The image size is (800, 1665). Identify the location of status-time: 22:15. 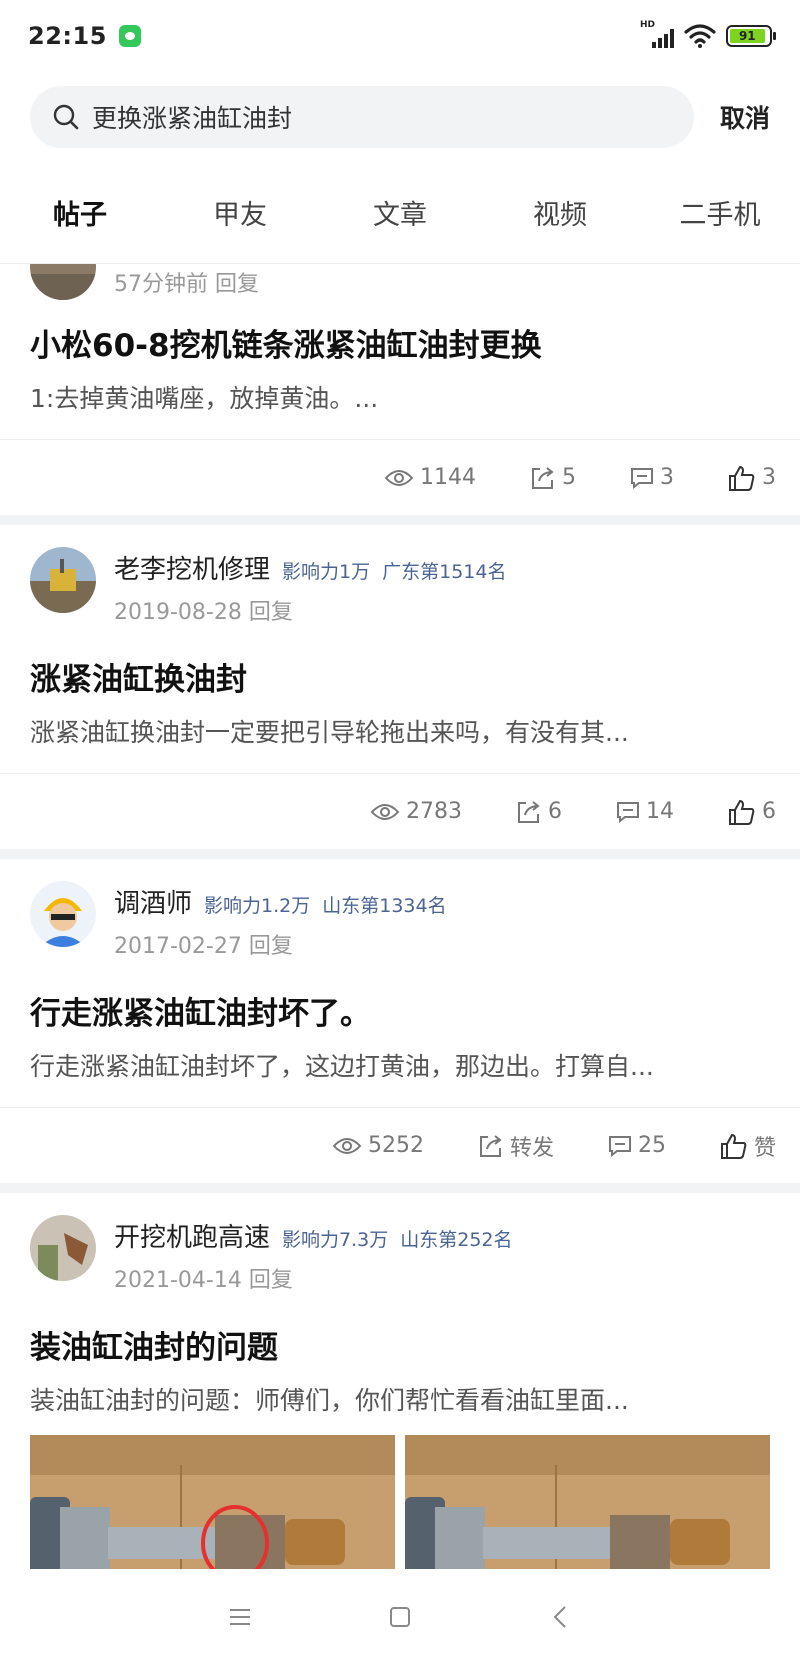
(67, 36).